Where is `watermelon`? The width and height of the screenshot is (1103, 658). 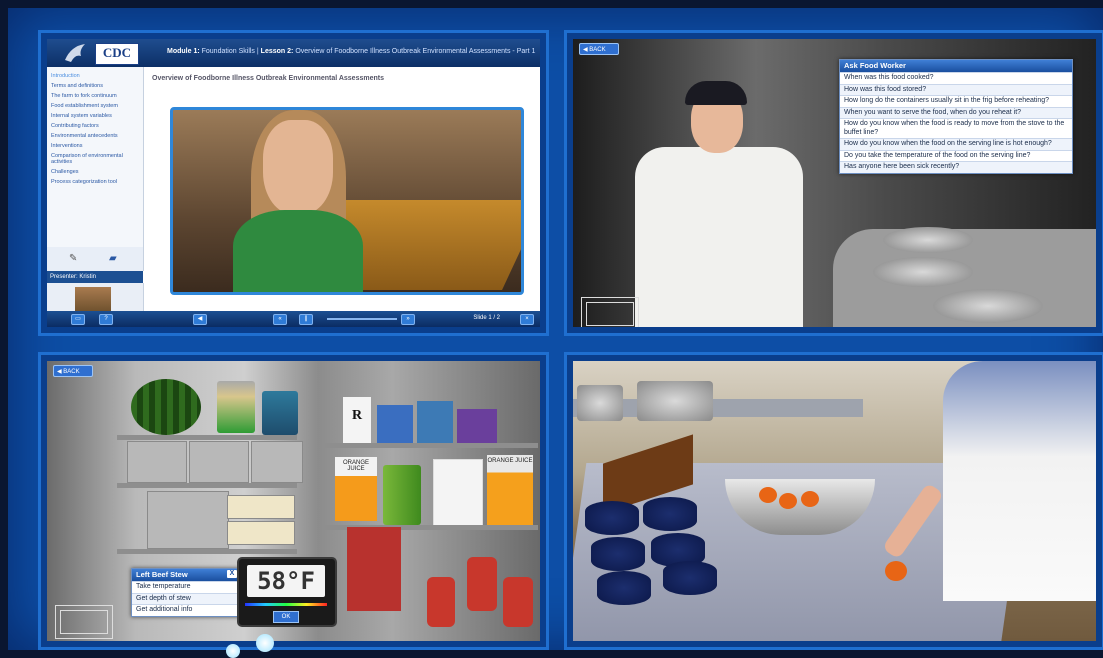
watermelon is located at coordinates (166, 407).